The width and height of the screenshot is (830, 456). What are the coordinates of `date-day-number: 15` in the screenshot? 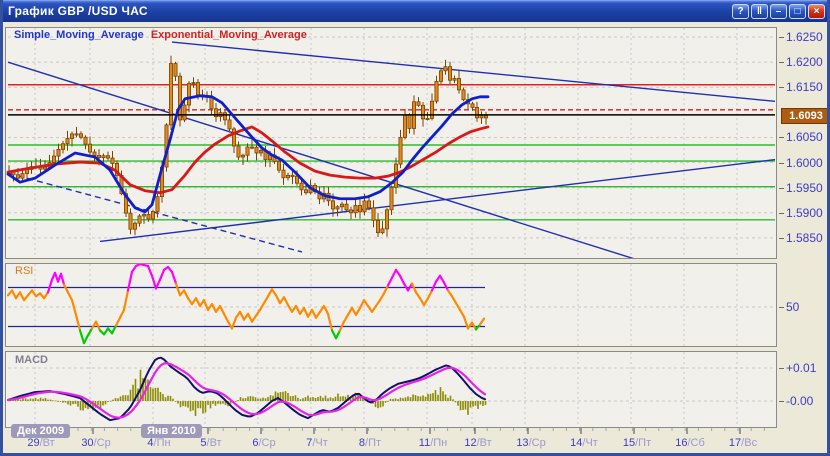 It's located at (629, 443).